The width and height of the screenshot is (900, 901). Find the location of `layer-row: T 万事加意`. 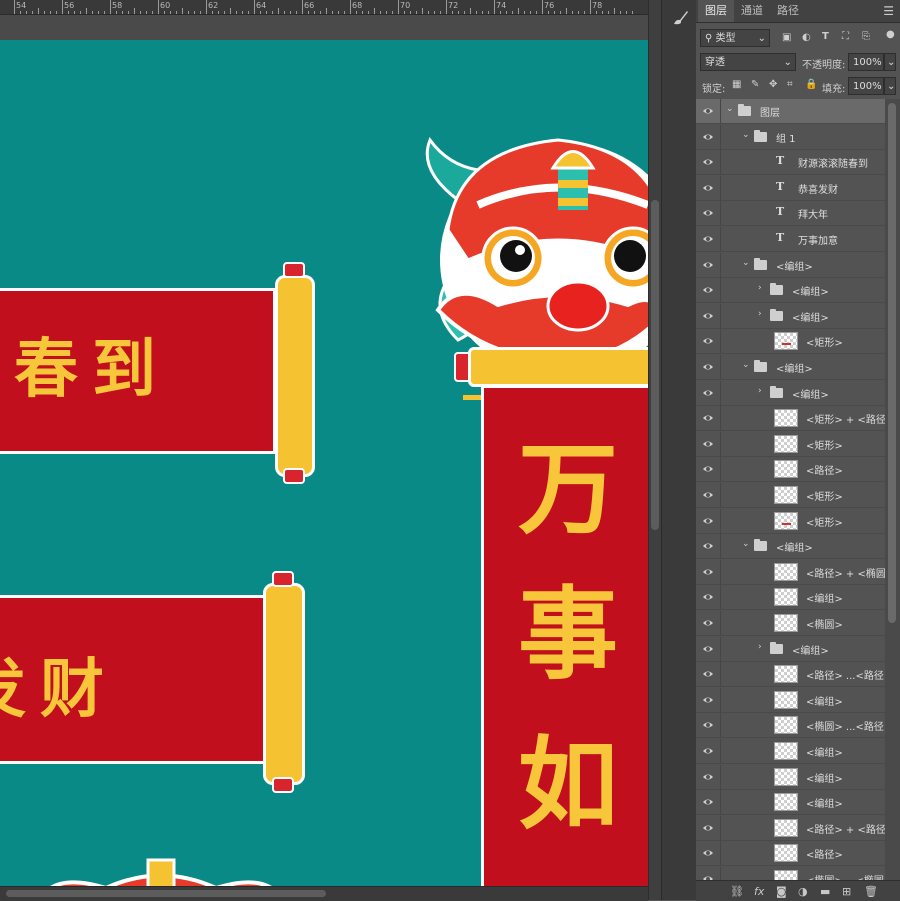

layer-row: T 万事加意 is located at coordinates (790, 239).